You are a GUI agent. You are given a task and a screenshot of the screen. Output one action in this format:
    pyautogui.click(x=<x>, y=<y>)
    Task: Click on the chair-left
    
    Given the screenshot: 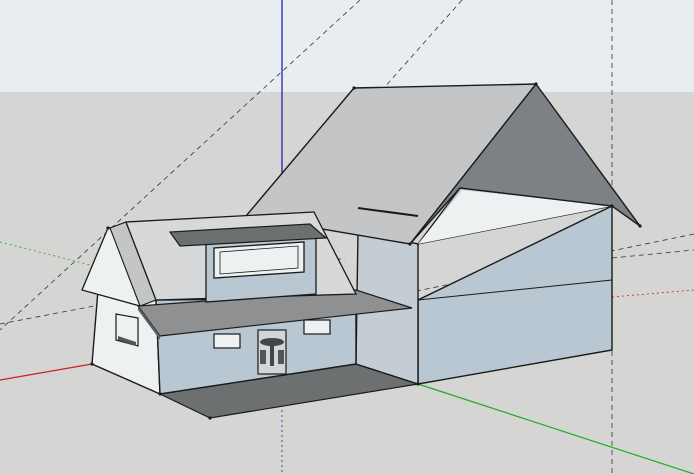 What is the action you would take?
    pyautogui.click(x=263, y=357)
    